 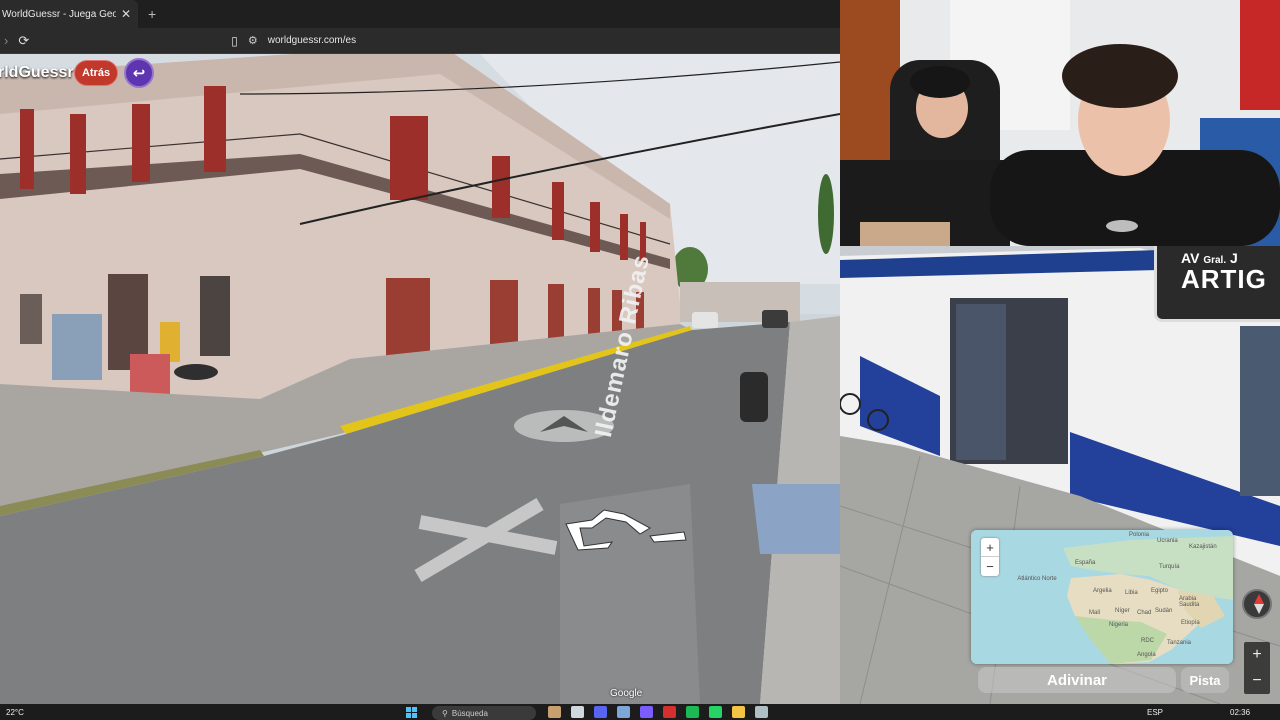 What do you see at coordinates (1160, 591) in the screenshot?
I see `map-label-egipto: Egipto` at bounding box center [1160, 591].